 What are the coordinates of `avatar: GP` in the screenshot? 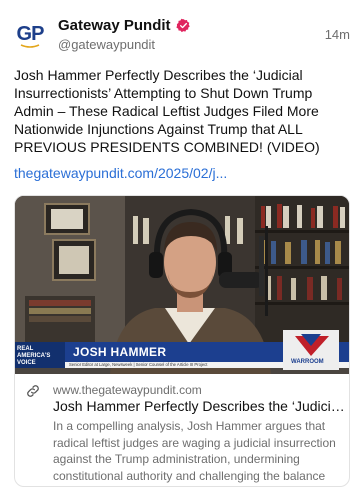 It's located at (30, 34).